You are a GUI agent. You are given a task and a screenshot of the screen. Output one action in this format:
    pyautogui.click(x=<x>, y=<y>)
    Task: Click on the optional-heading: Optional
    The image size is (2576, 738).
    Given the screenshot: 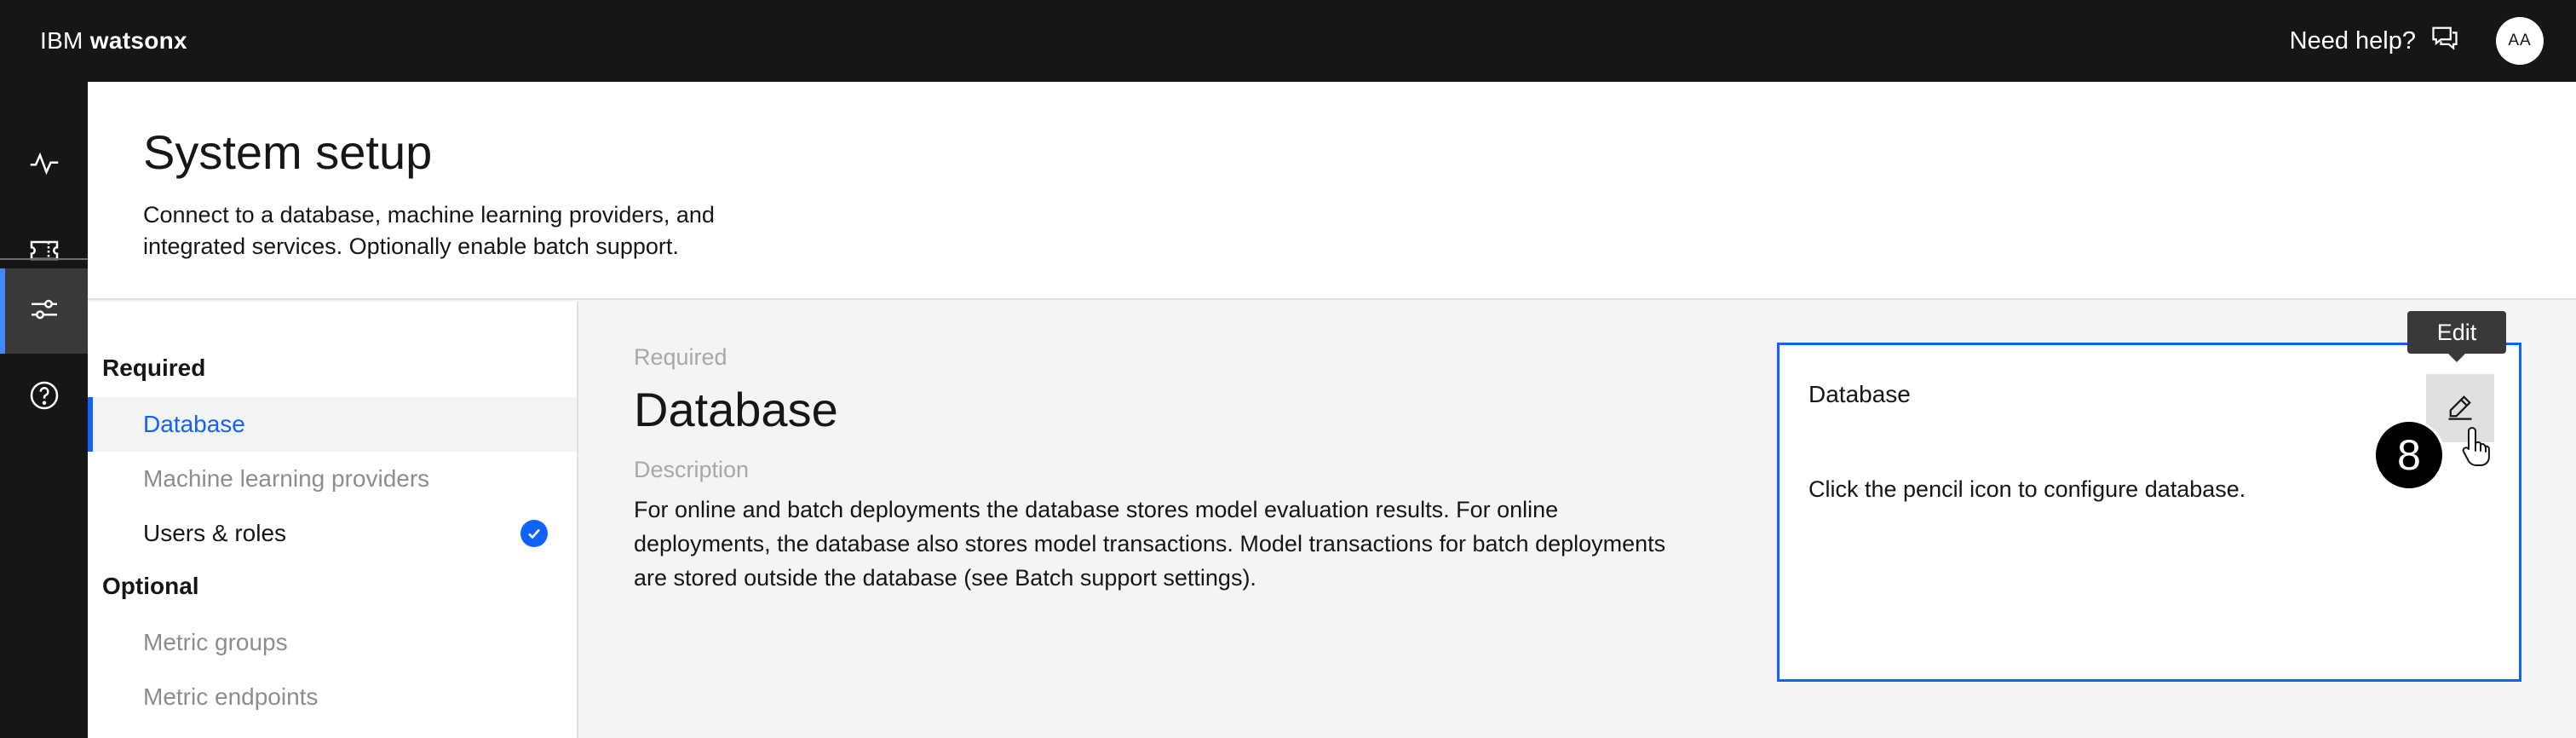 What is the action you would take?
    pyautogui.click(x=151, y=586)
    